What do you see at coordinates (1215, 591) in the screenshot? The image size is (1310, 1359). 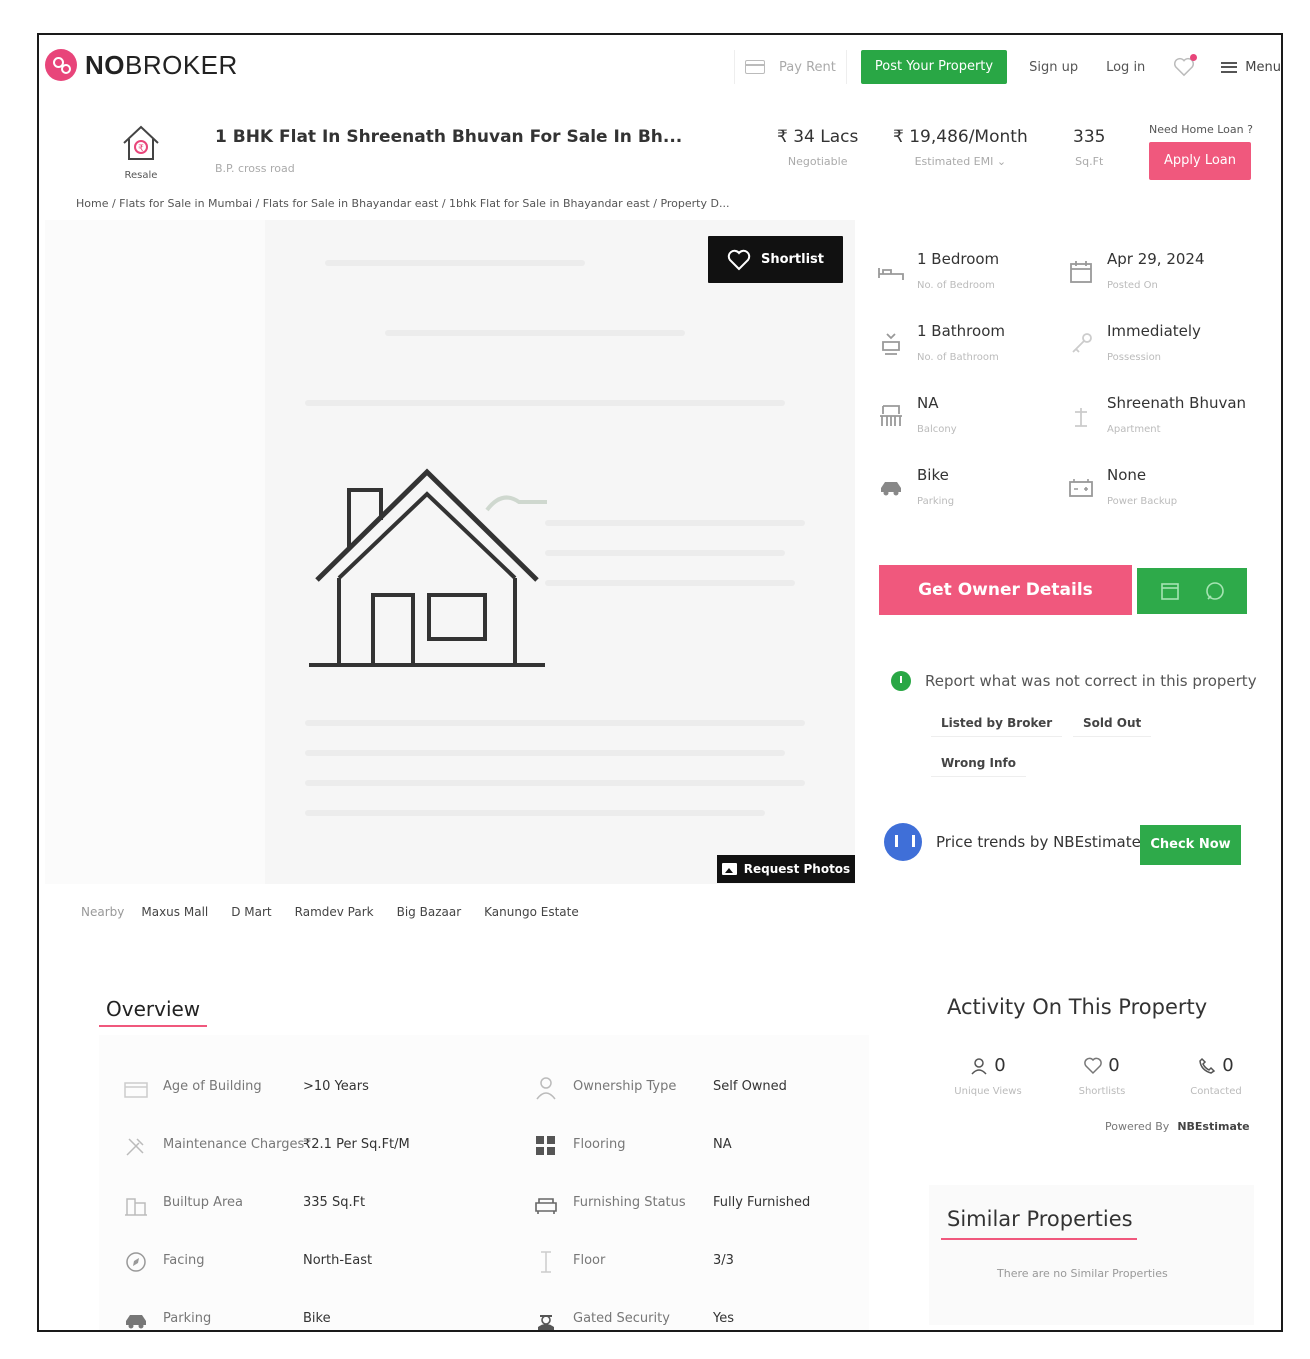 I see `chat-icon` at bounding box center [1215, 591].